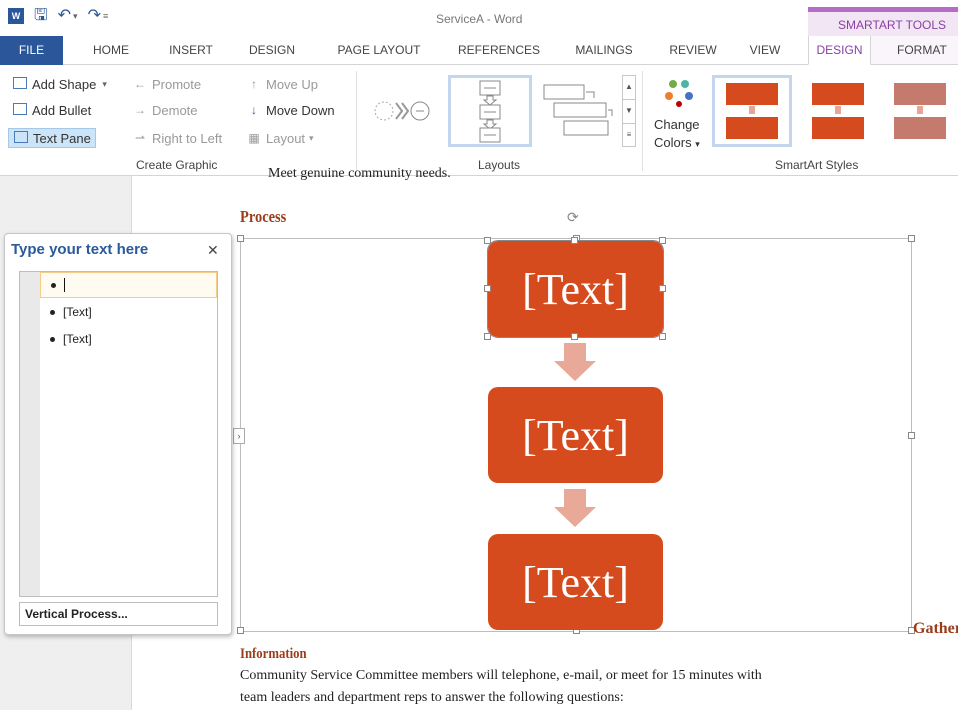 The image size is (958, 710). Describe the element at coordinates (105, 16) in the screenshot. I see `customize-qat-icon: ≡` at that location.